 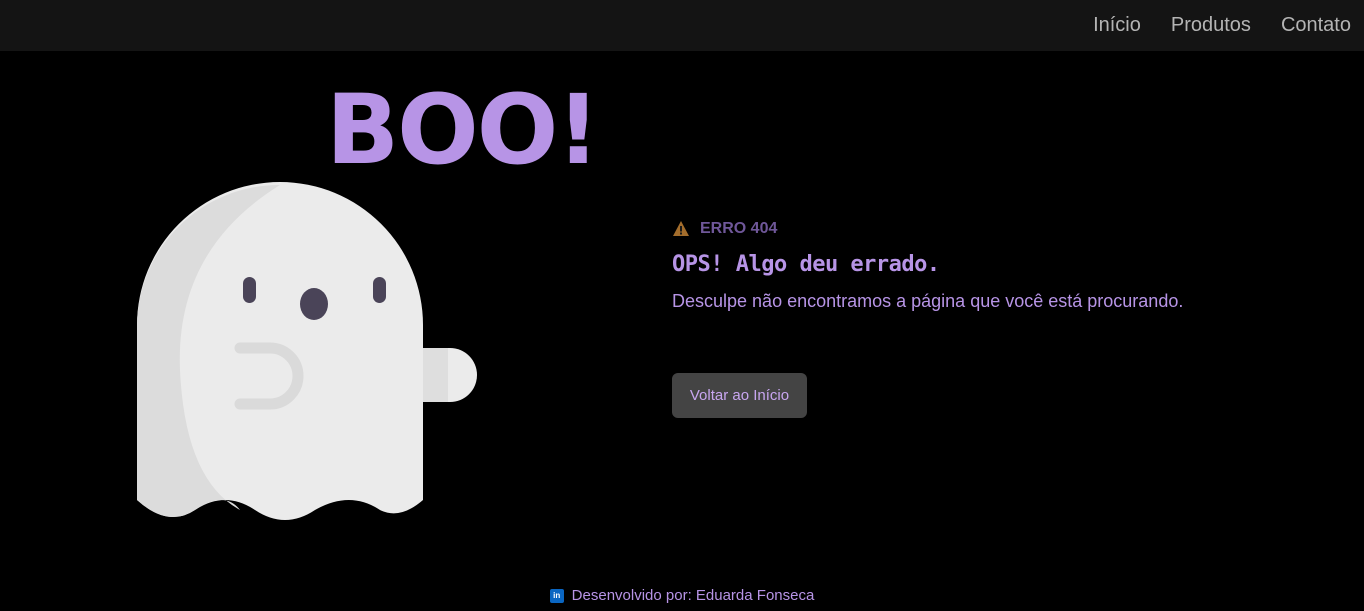 I want to click on footer: in Desenvolvido por: Eduarda Fonseca, so click(x=682, y=595).